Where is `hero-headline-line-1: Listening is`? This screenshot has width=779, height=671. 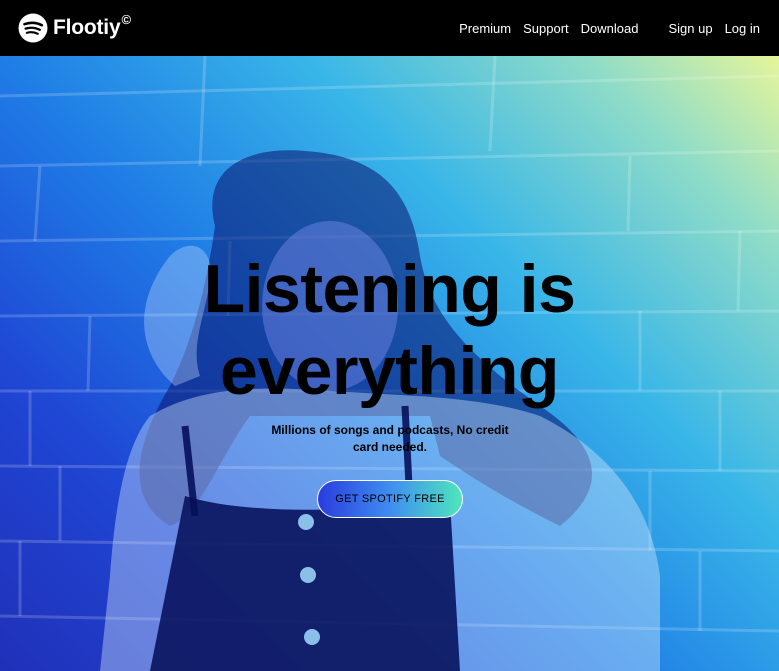 hero-headline-line-1: Listening is is located at coordinates (389, 289).